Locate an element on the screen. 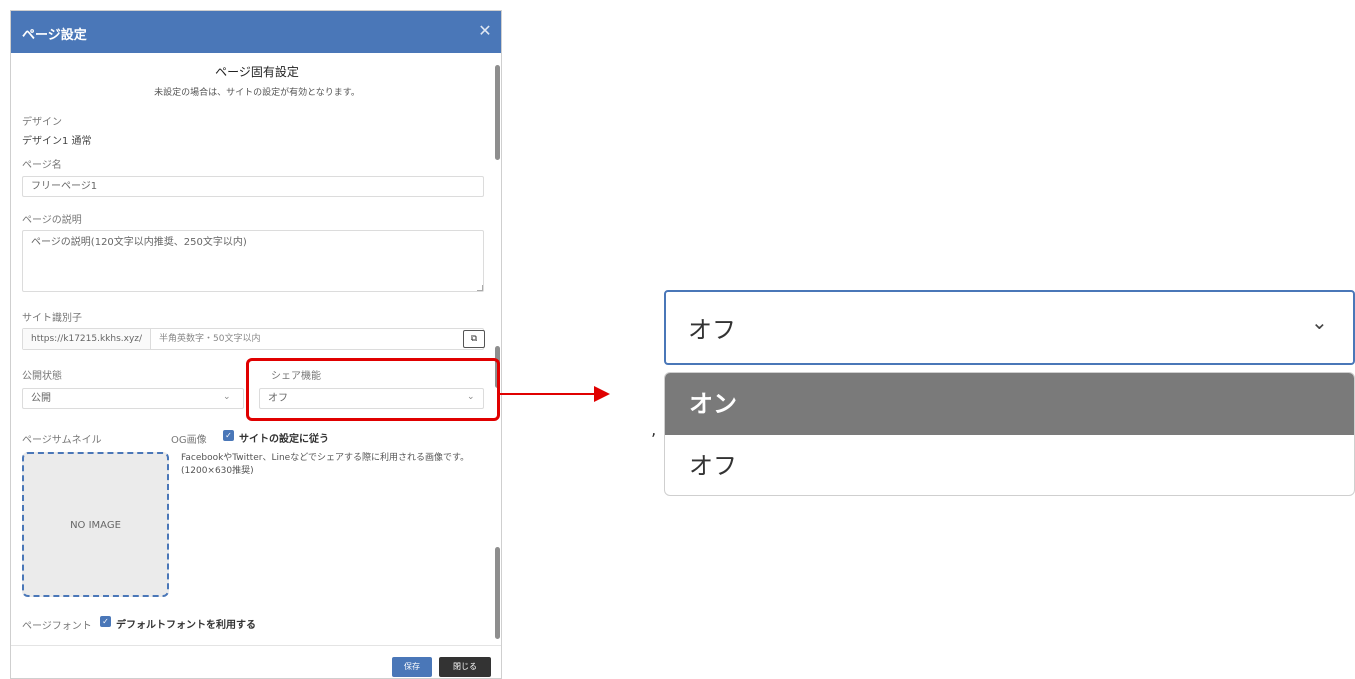 The image size is (1355, 679). dropdown-option-off: オフ is located at coordinates (1009, 465).